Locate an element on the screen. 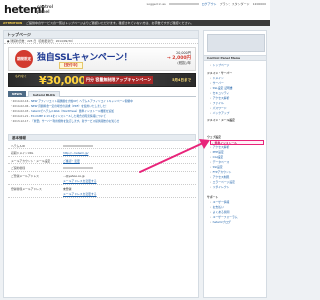  sidebar-item: hetemlブログ is located at coordinates (237, 222).